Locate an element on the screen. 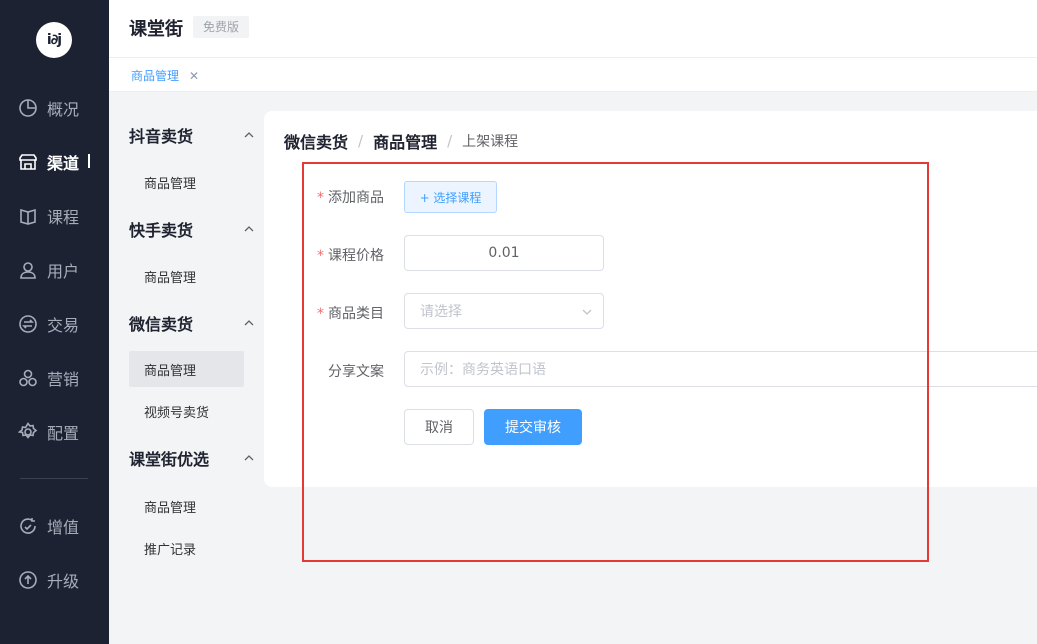  nav-item-trade: 交易 is located at coordinates (54, 324).